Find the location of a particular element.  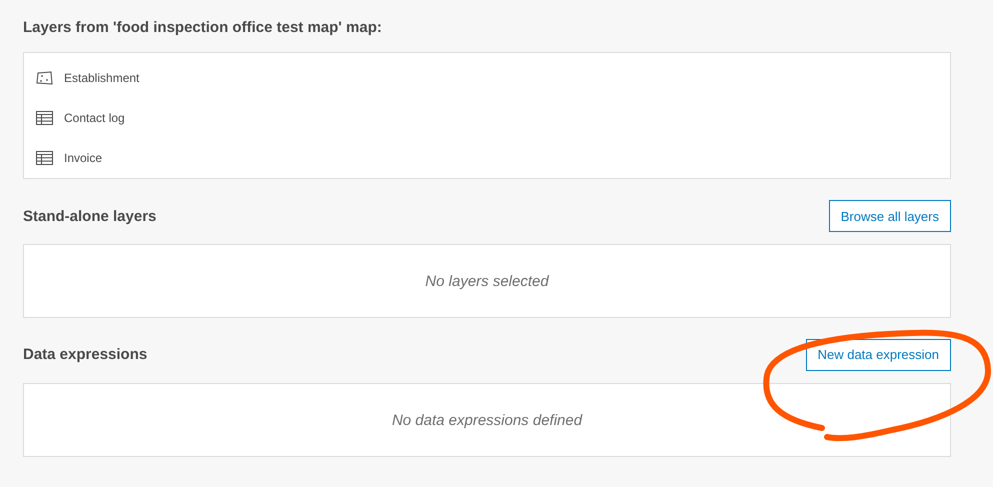

section-heading: Layers from 'food inspection office test map' map: is located at coordinates (203, 27).